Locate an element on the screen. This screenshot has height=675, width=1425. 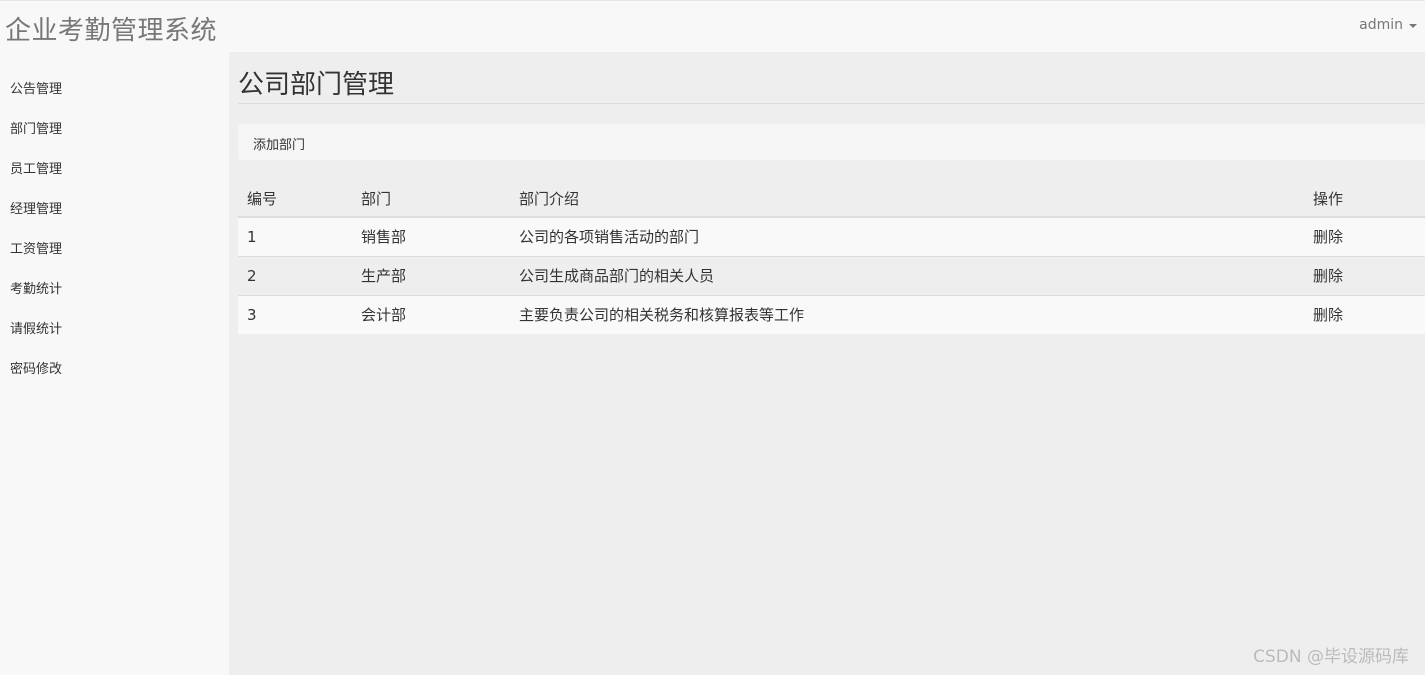
cell-department: 生产部 is located at coordinates (431, 275).